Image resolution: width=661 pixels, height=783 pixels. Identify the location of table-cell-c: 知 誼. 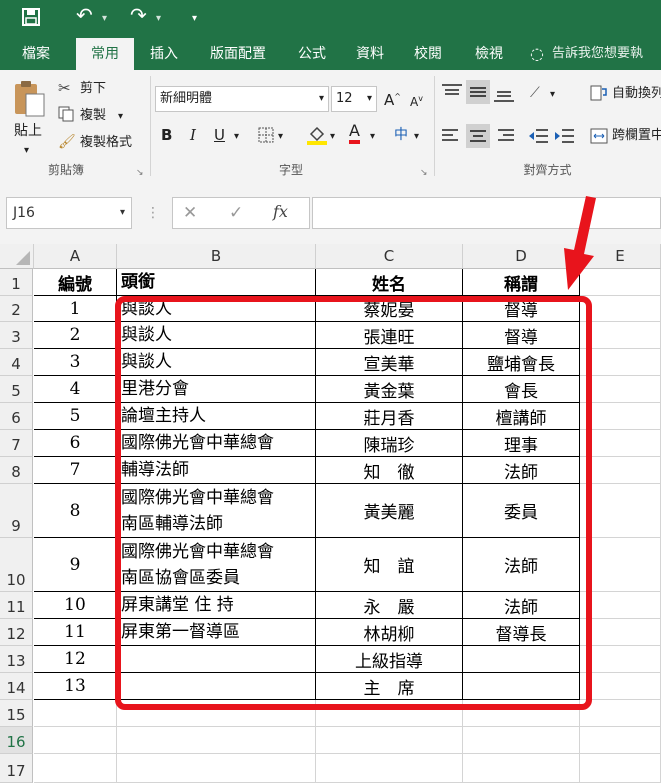
(389, 565).